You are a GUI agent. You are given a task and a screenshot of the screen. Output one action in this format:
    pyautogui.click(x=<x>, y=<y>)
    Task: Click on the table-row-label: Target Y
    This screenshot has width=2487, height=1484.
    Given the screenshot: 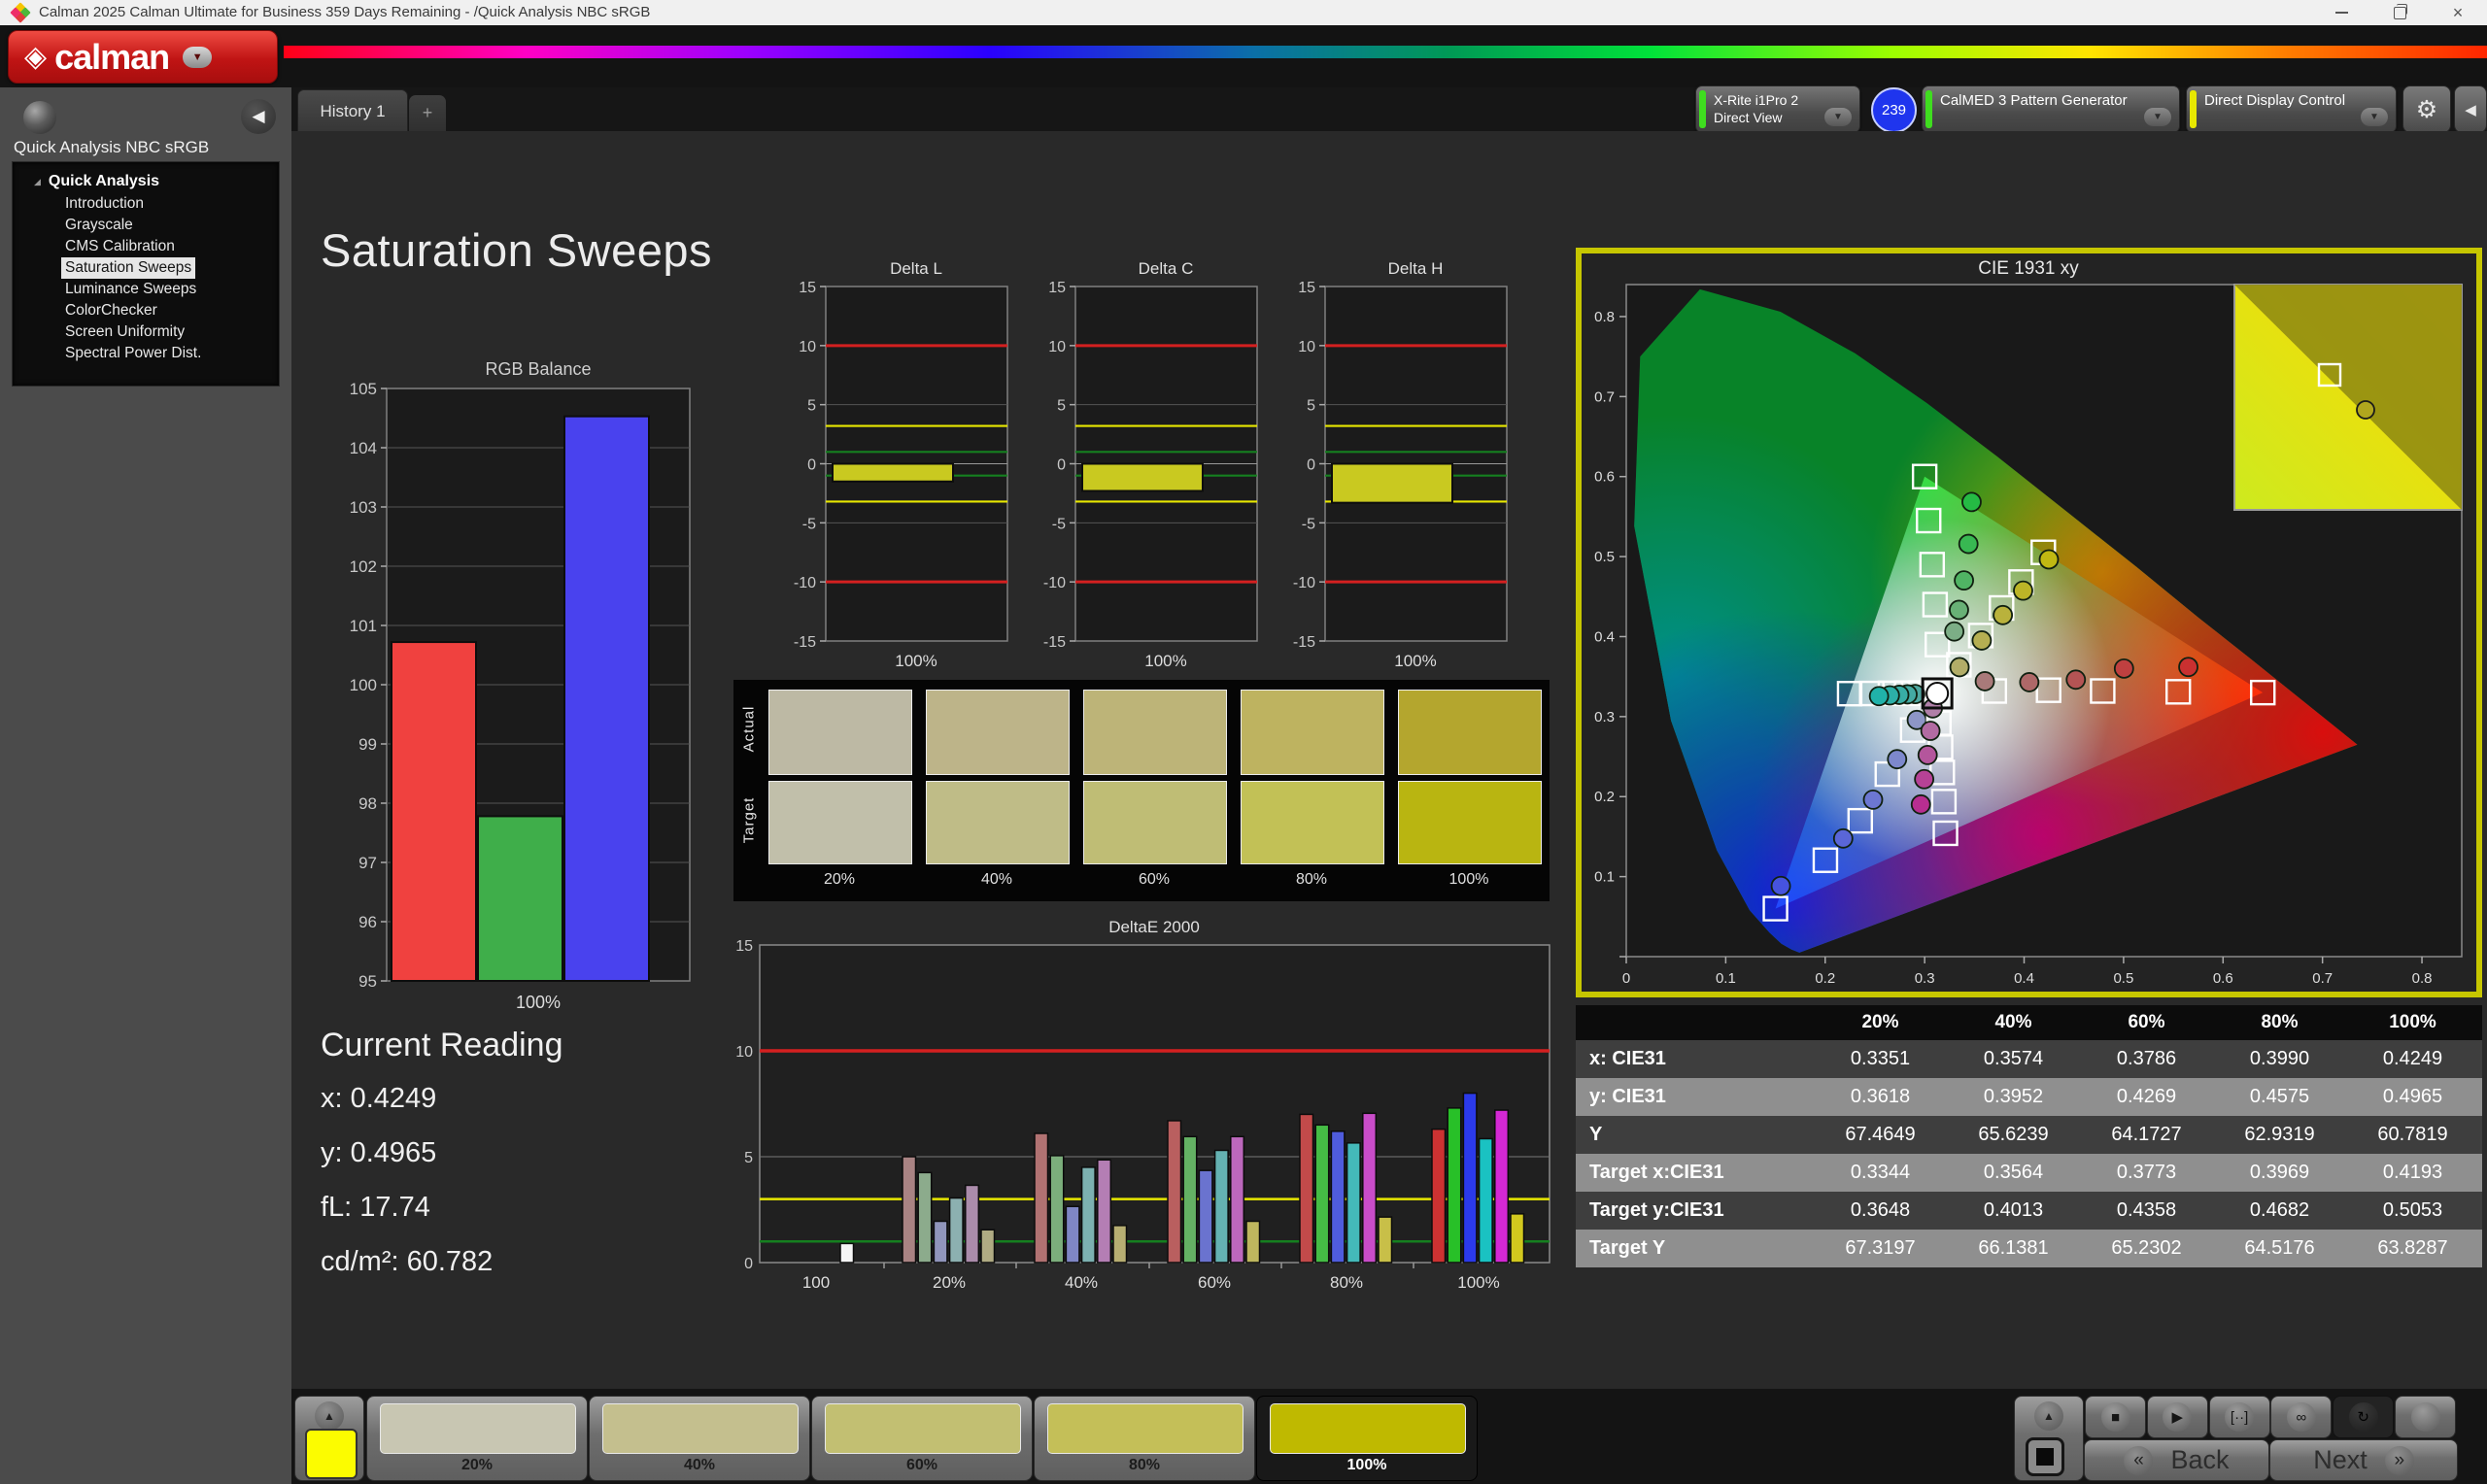 What is the action you would take?
    pyautogui.click(x=1627, y=1248)
    